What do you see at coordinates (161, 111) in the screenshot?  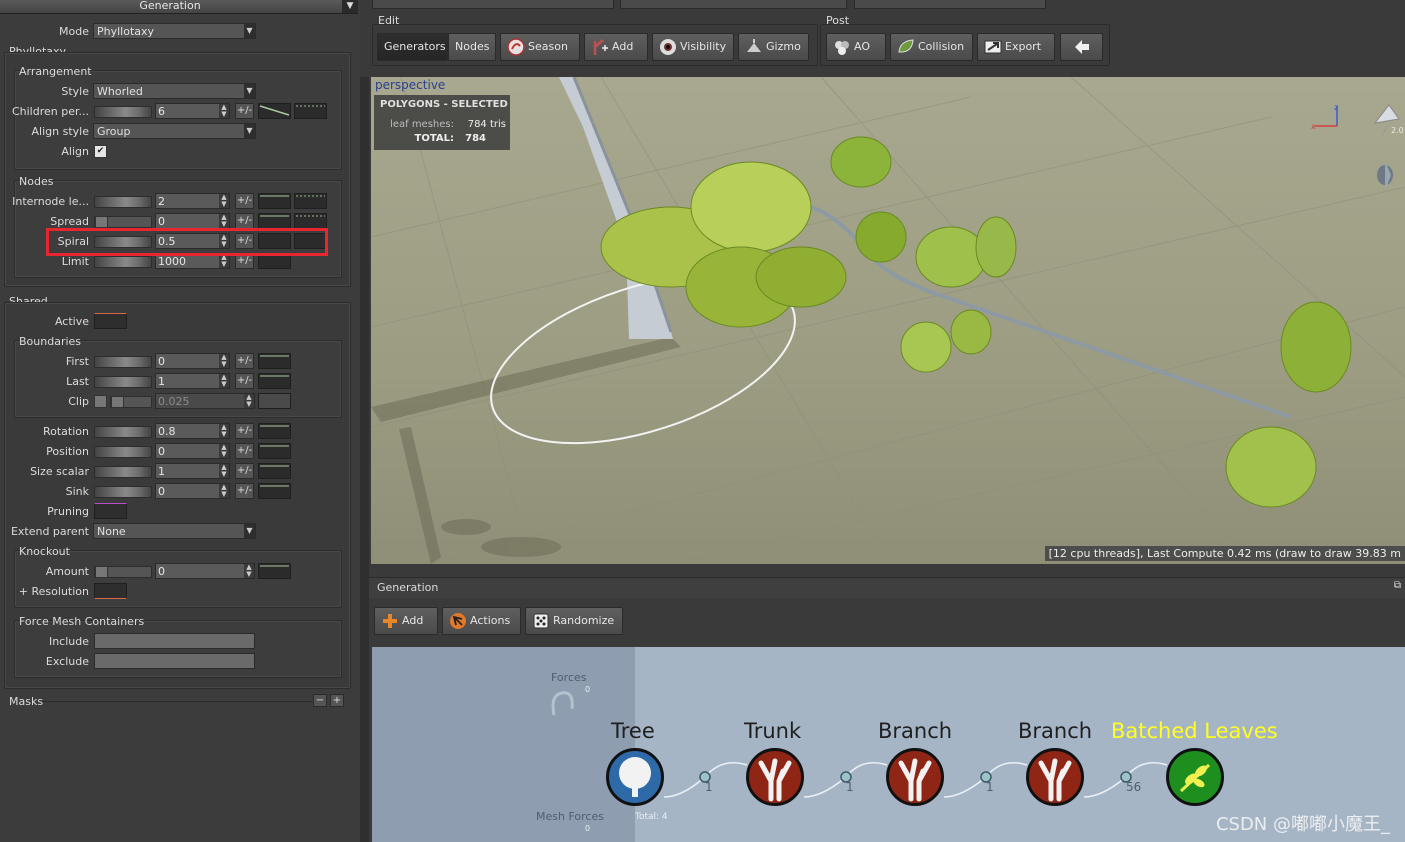 I see `children-value: 6` at bounding box center [161, 111].